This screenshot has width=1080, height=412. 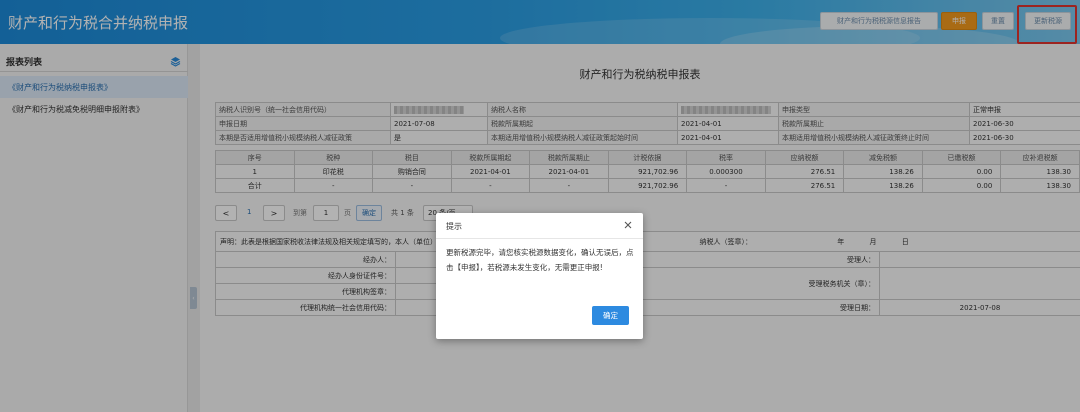 What do you see at coordinates (539, 238) in the screenshot?
I see `dialog-divider` at bounding box center [539, 238].